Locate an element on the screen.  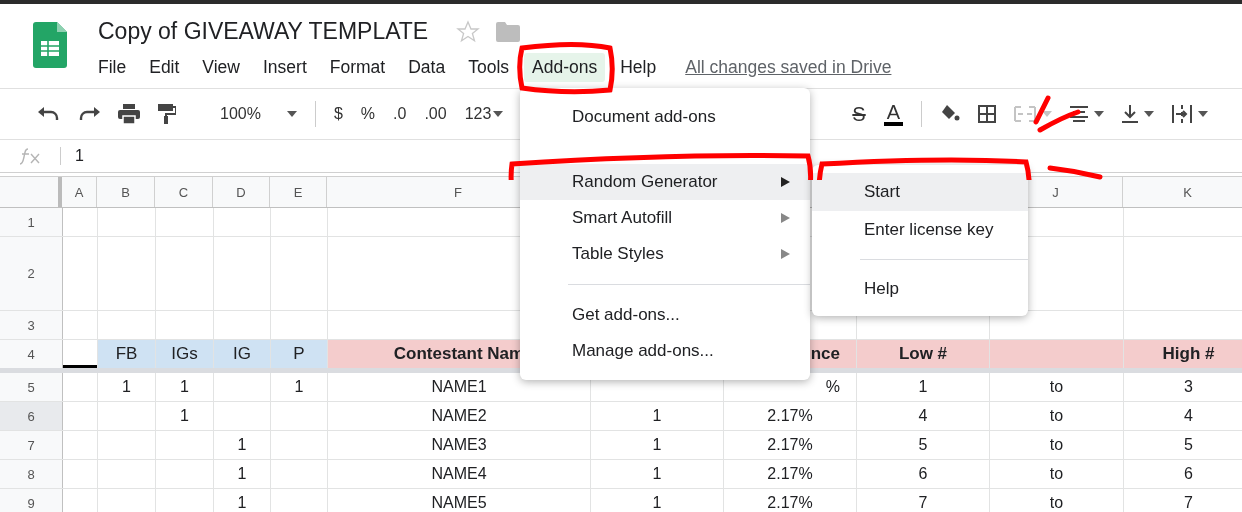
row-header: 1 is located at coordinates (31, 222).